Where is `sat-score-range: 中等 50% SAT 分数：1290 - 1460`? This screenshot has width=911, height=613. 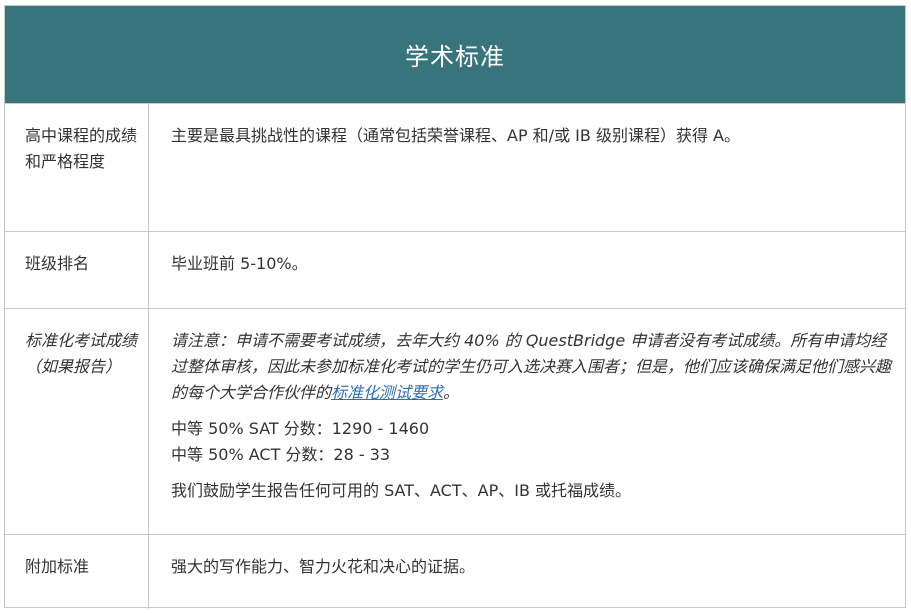 sat-score-range: 中等 50% SAT 分数：1290 - 1460 is located at coordinates (300, 428).